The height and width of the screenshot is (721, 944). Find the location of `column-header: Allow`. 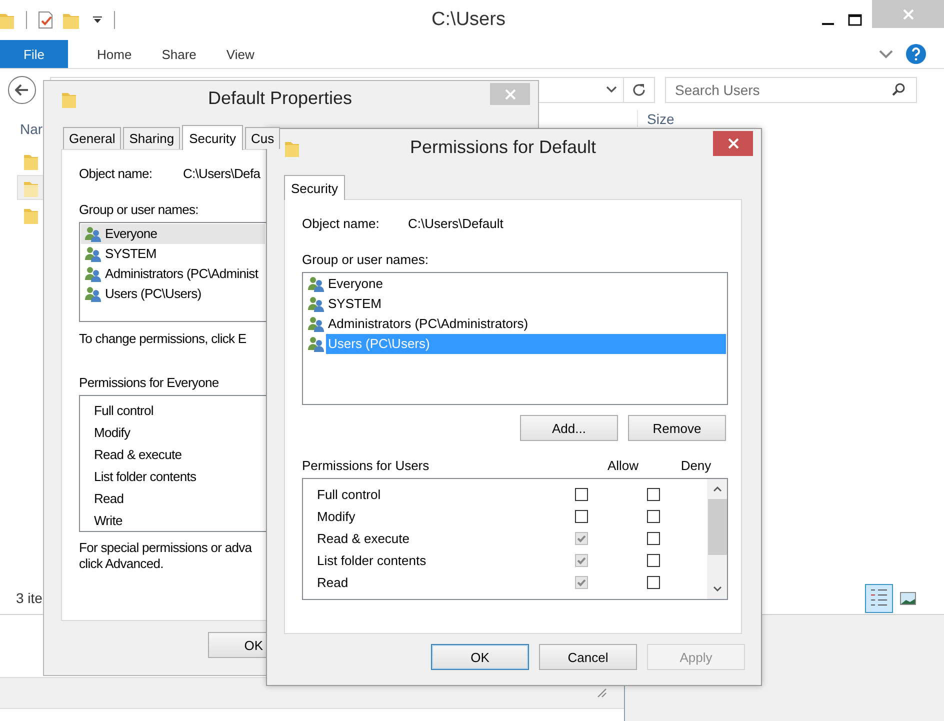

column-header: Allow is located at coordinates (623, 466).